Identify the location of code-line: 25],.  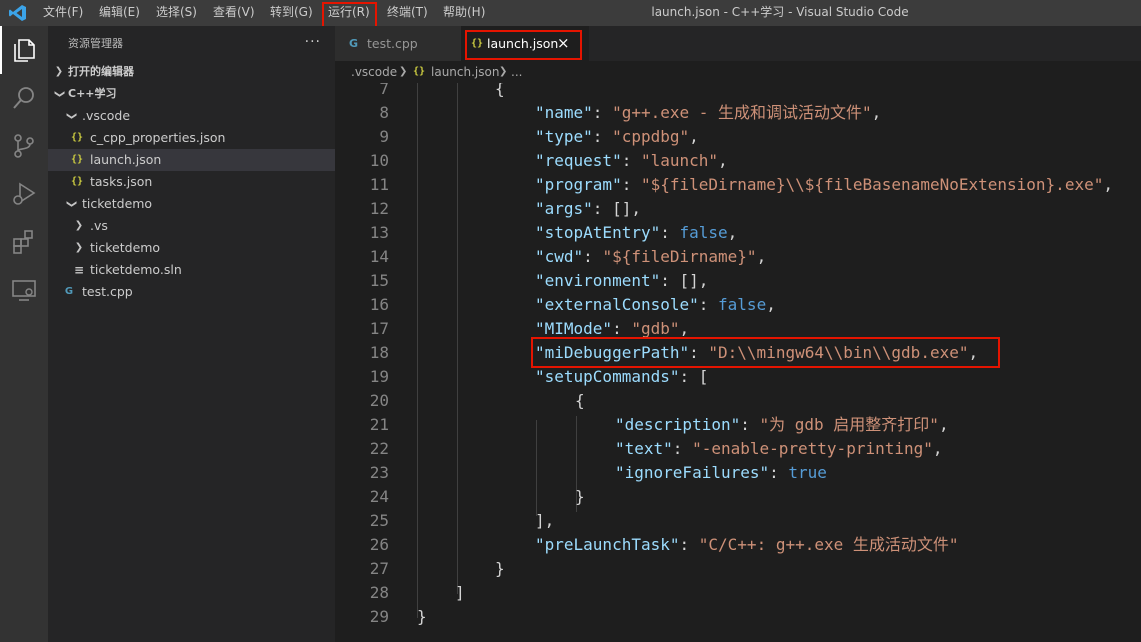
(738, 521).